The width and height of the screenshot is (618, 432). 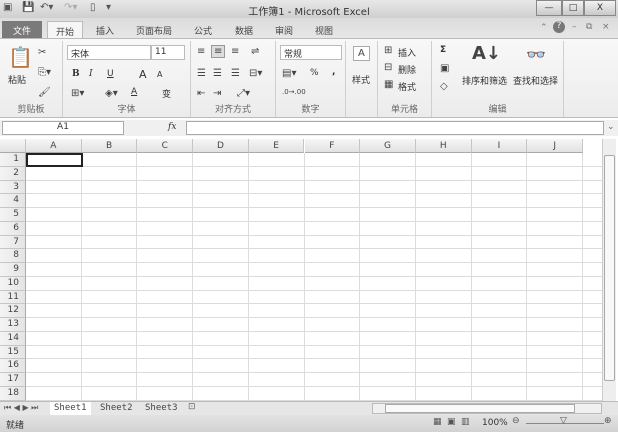 What do you see at coordinates (13, 297) in the screenshot?
I see `row-header: 11` at bounding box center [13, 297].